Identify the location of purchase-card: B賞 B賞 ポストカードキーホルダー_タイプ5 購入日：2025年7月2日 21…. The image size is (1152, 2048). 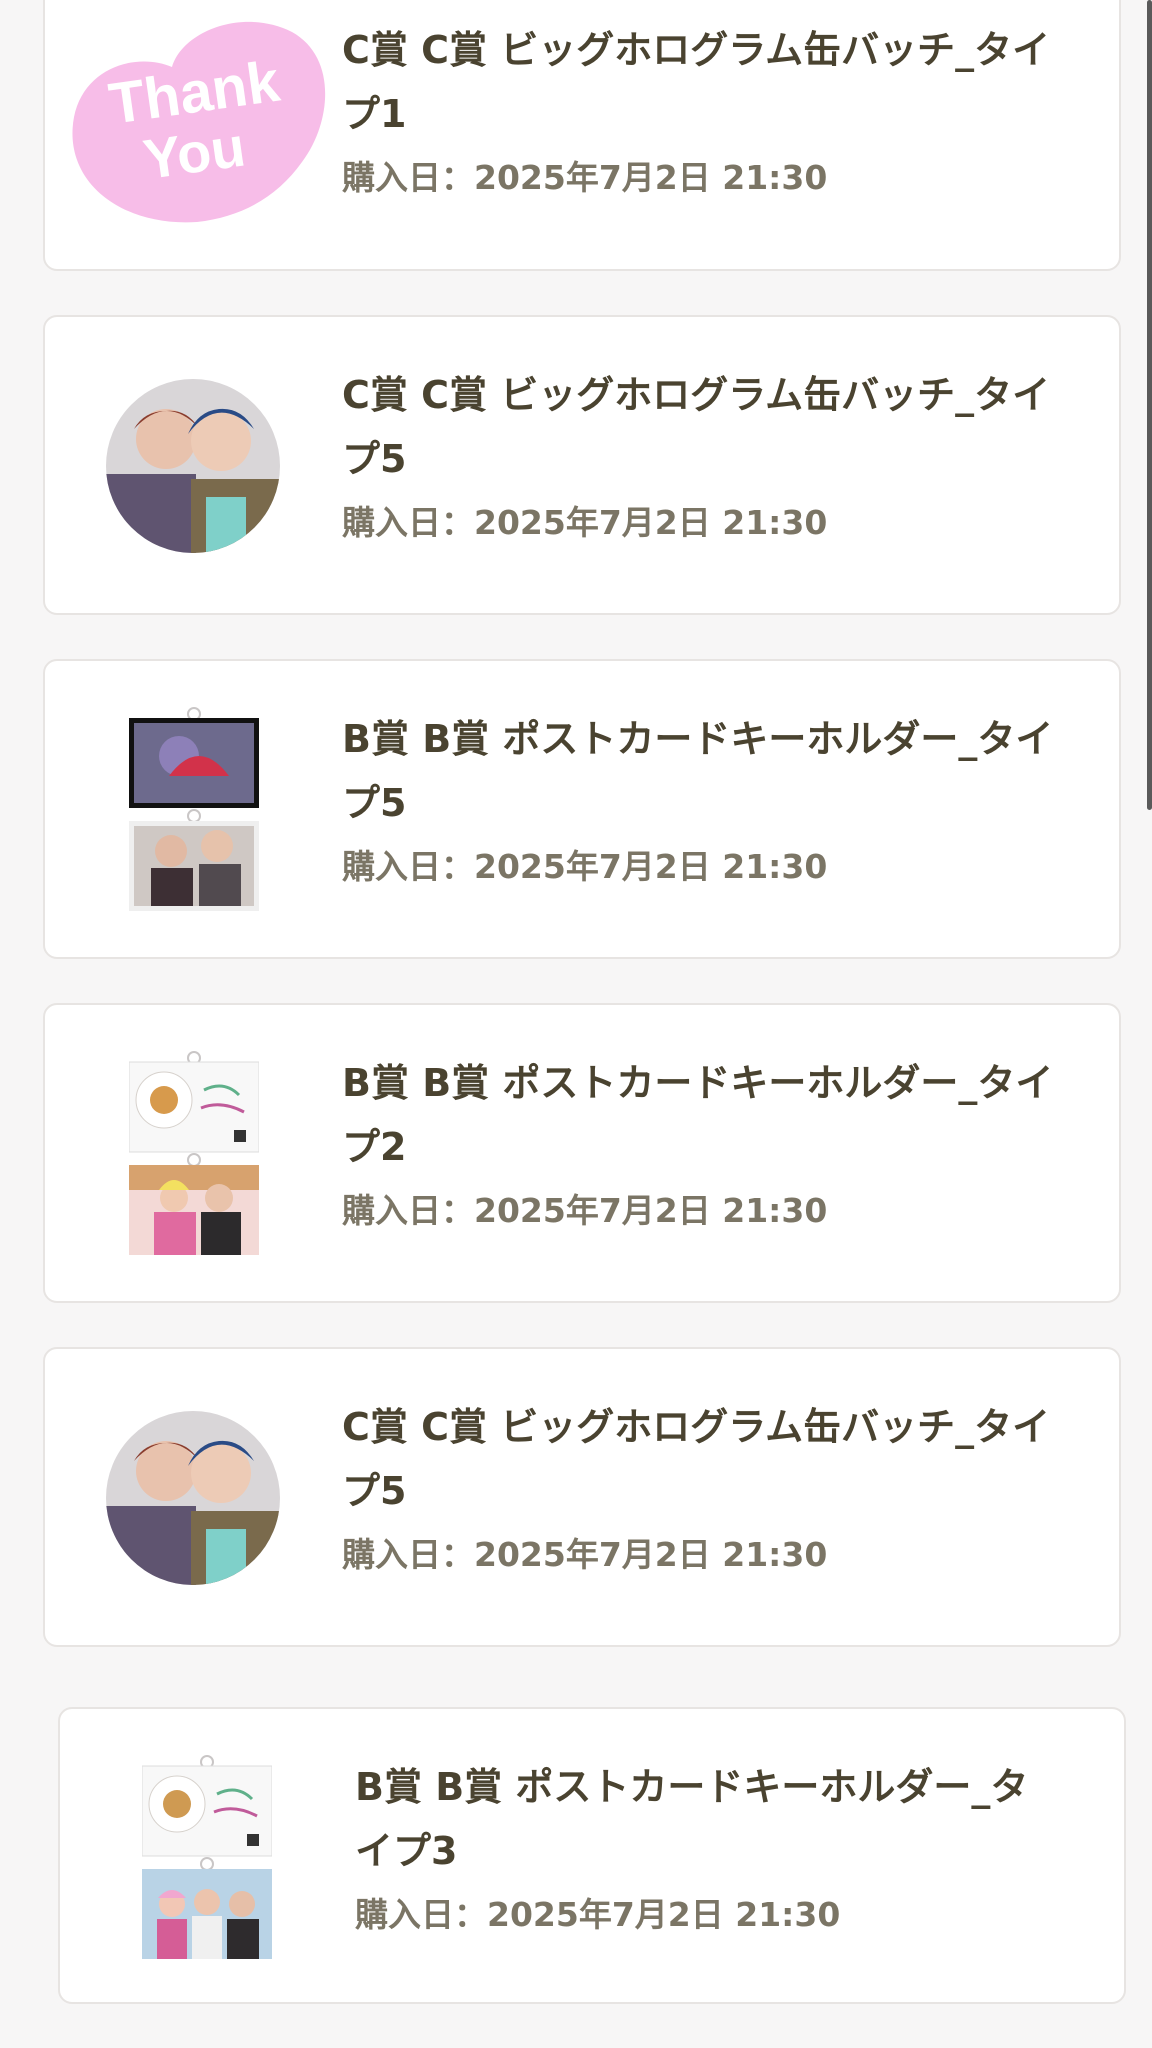
(582, 809).